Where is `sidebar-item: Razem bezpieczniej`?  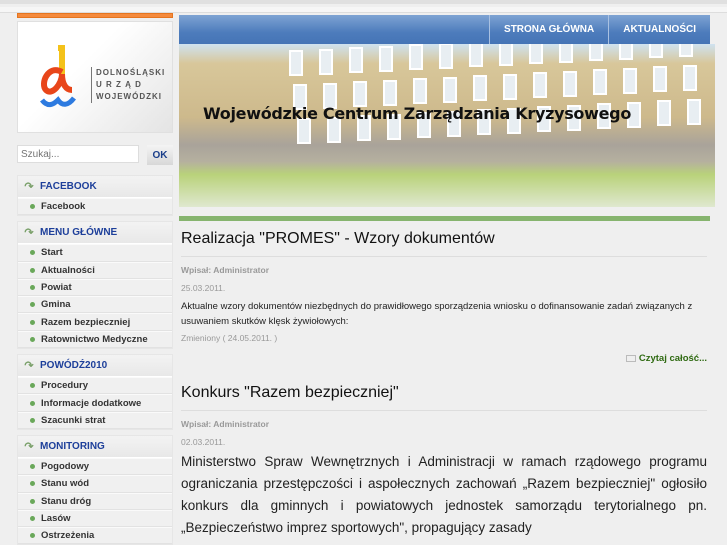 sidebar-item: Razem bezpieczniej is located at coordinates (95, 322).